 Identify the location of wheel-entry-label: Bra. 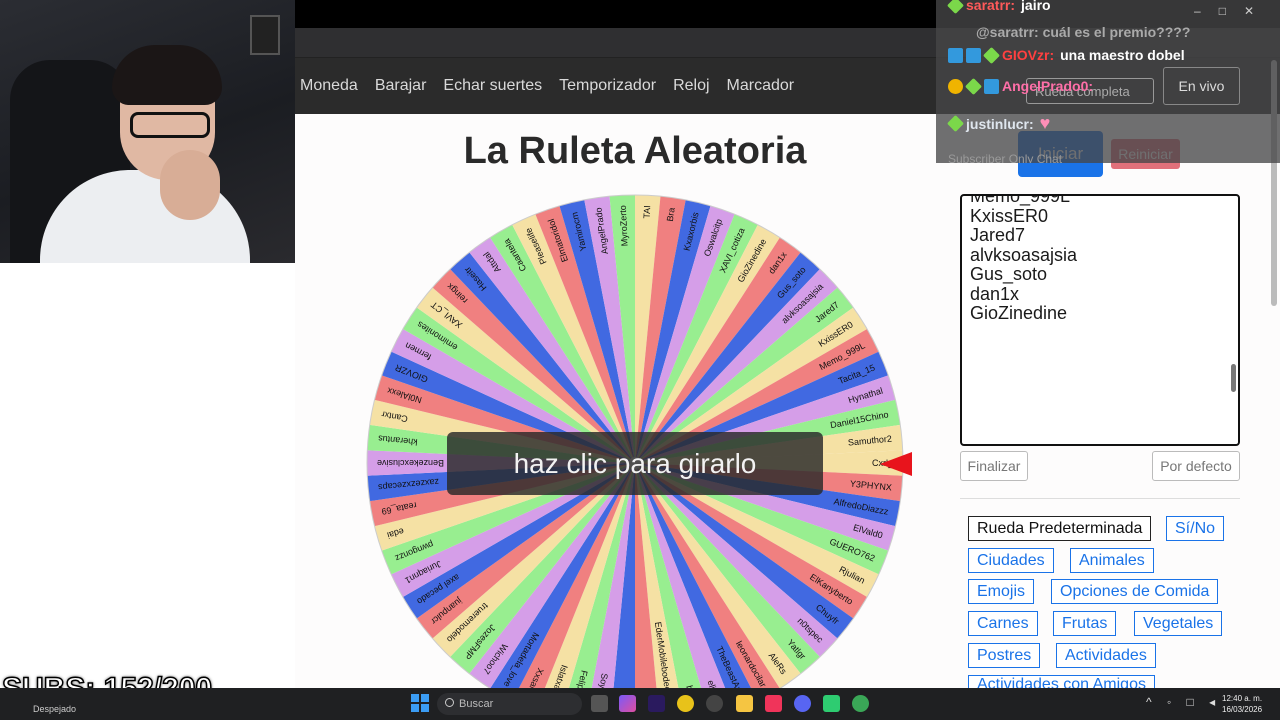
(671, 214).